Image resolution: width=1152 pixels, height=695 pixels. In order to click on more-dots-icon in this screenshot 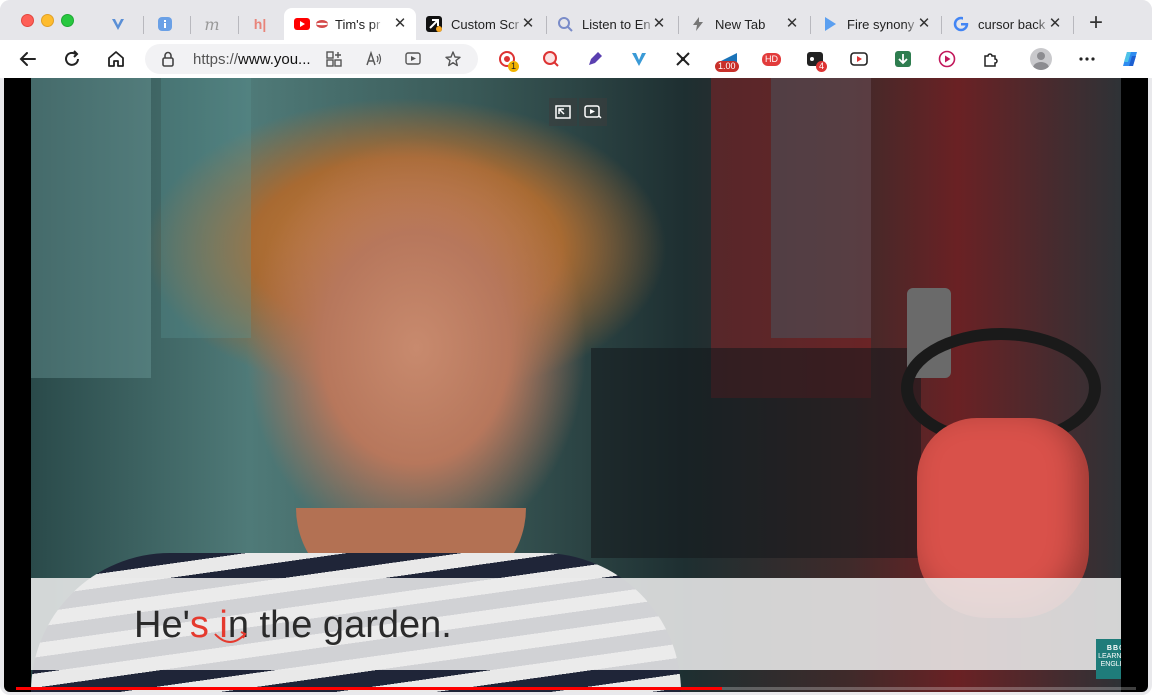, I will do `click(1087, 59)`.